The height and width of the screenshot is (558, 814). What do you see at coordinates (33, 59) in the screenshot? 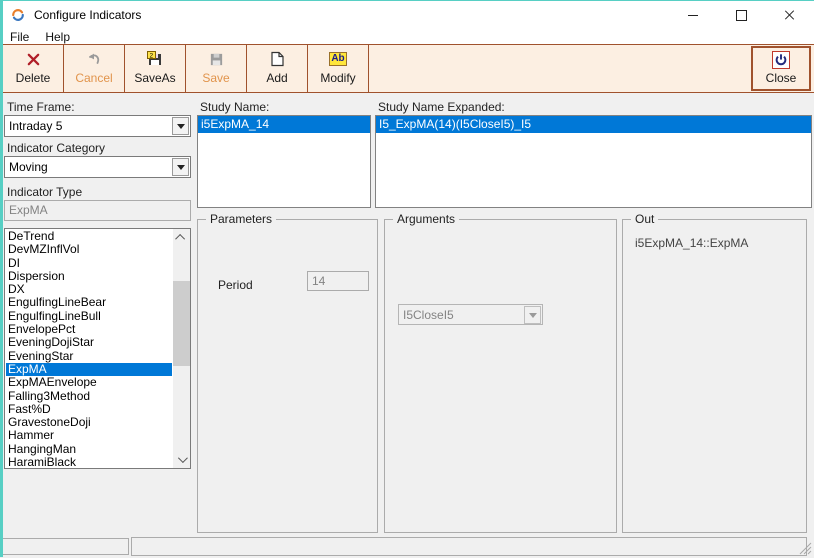
I see `delete-x-icon` at bounding box center [33, 59].